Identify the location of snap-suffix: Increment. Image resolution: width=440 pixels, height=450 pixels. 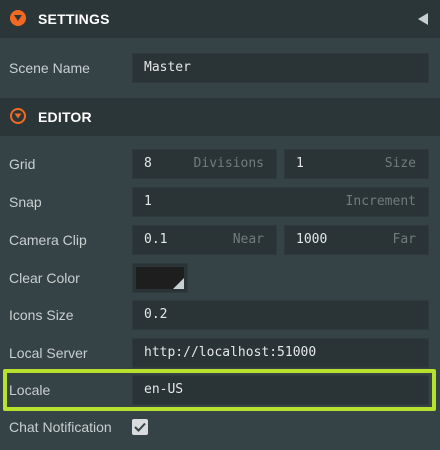
(380, 201).